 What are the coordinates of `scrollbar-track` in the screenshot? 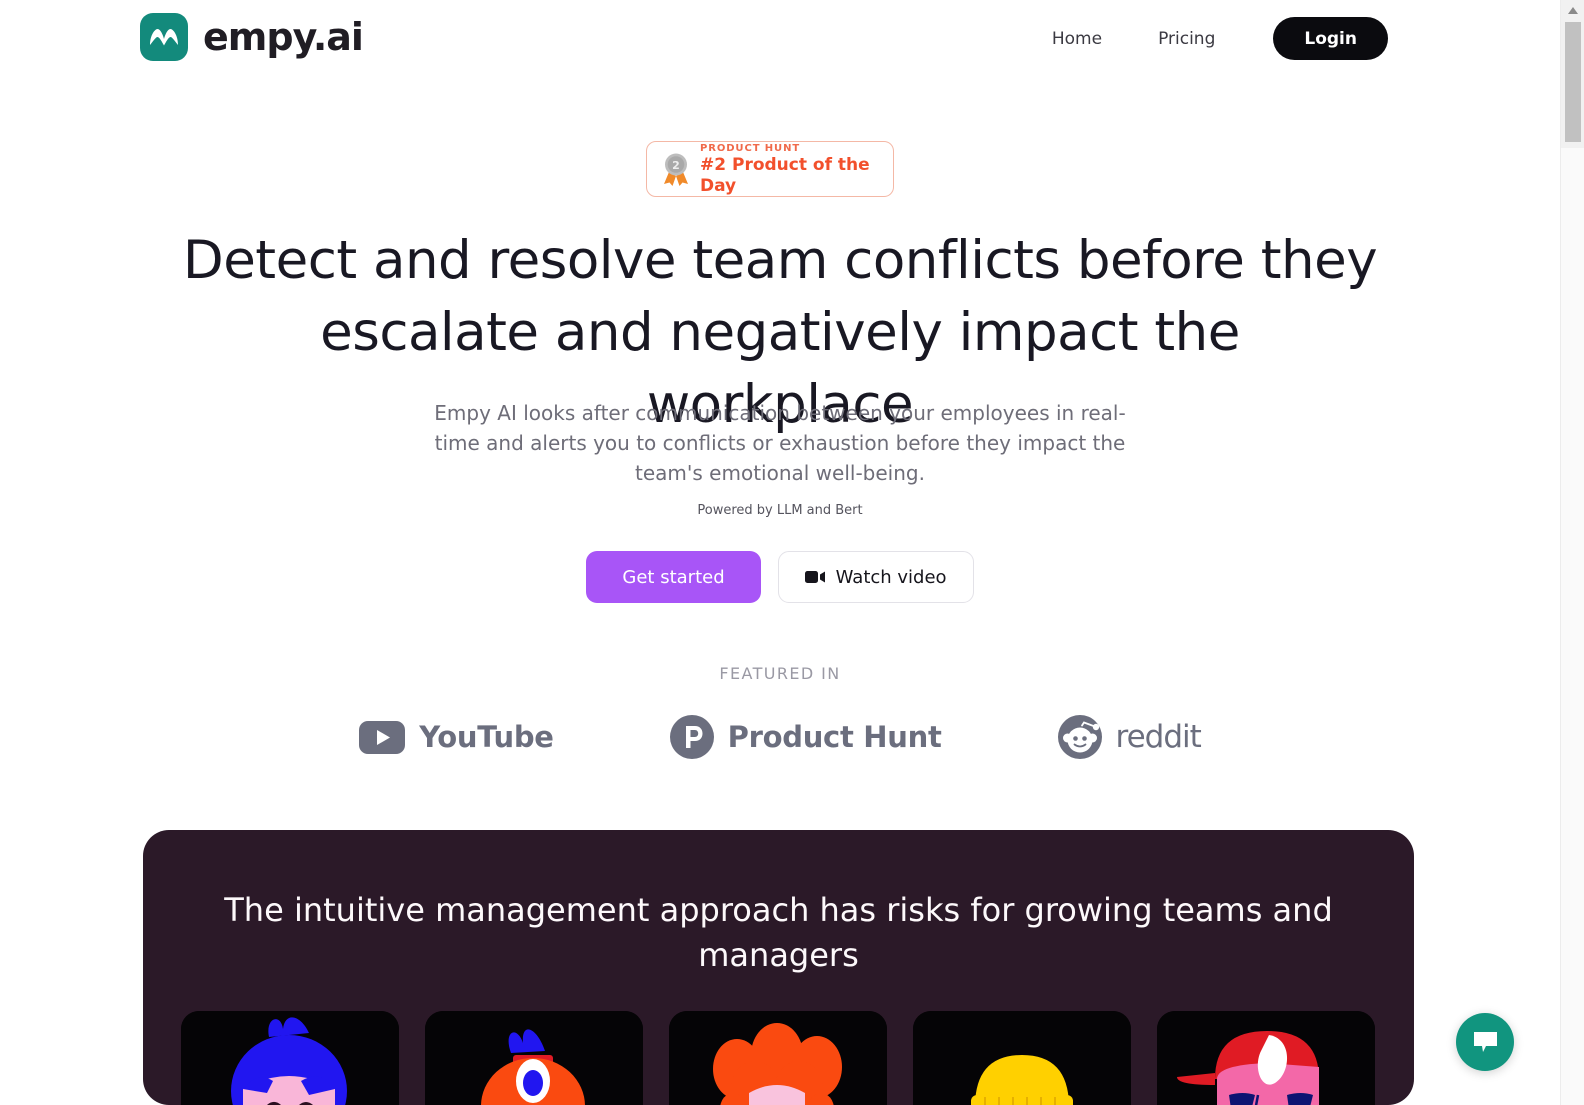 It's located at (1572, 626).